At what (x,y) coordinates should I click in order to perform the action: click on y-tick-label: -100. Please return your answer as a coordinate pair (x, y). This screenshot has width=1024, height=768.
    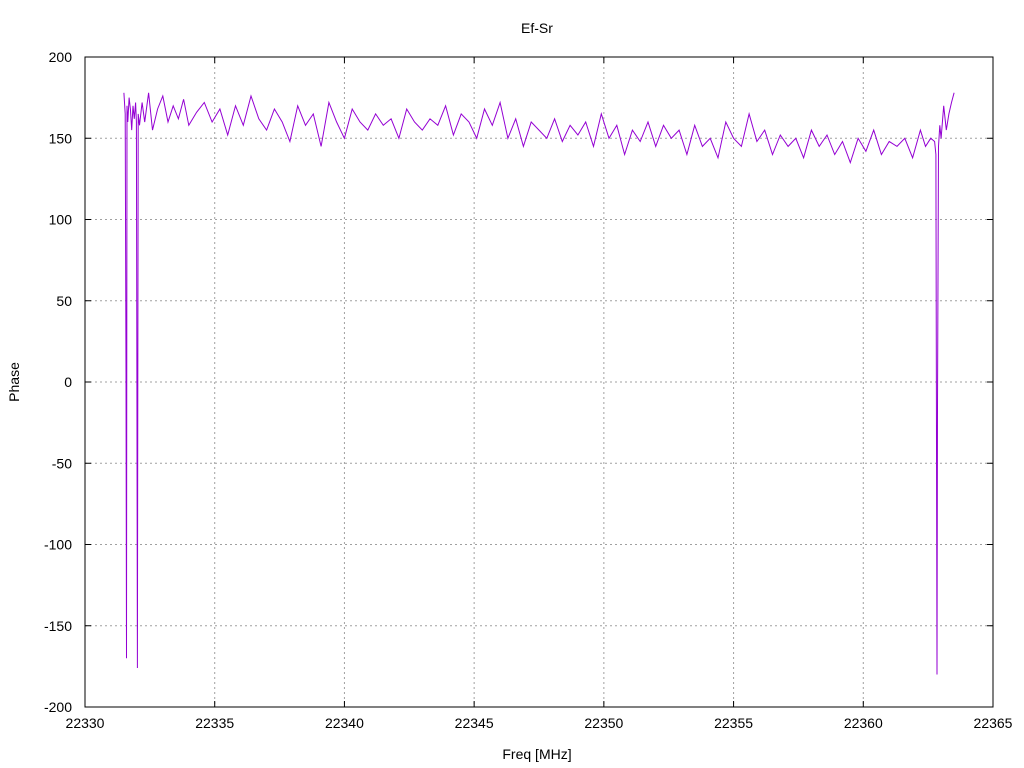
    Looking at the image, I should click on (58, 545).